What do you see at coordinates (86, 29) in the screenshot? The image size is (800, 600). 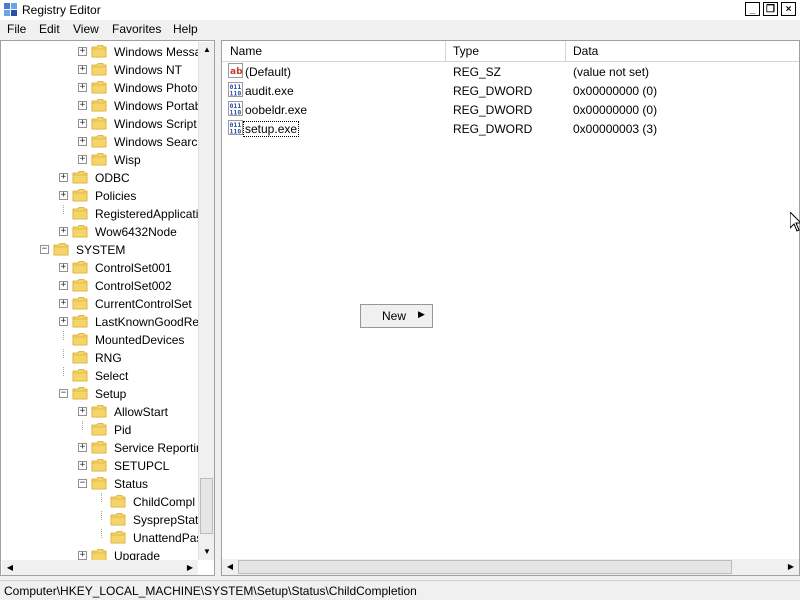 I see `menu-view: View` at bounding box center [86, 29].